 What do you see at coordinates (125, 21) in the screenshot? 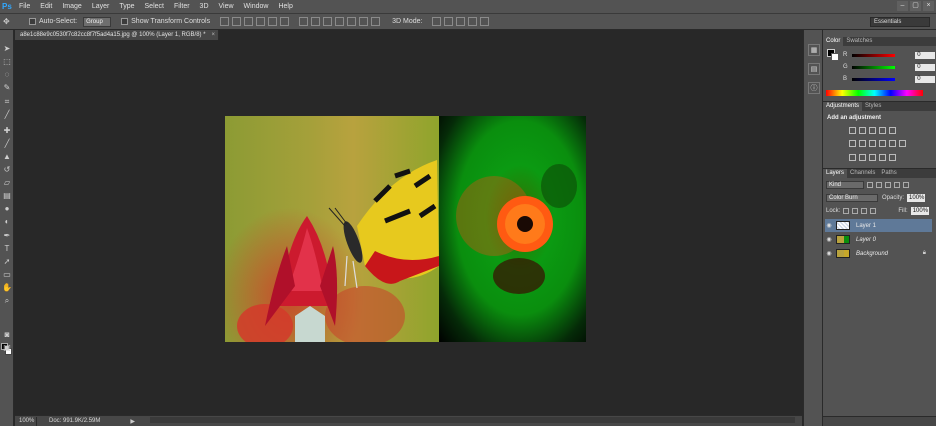
I see `show-transform-checkbox` at bounding box center [125, 21].